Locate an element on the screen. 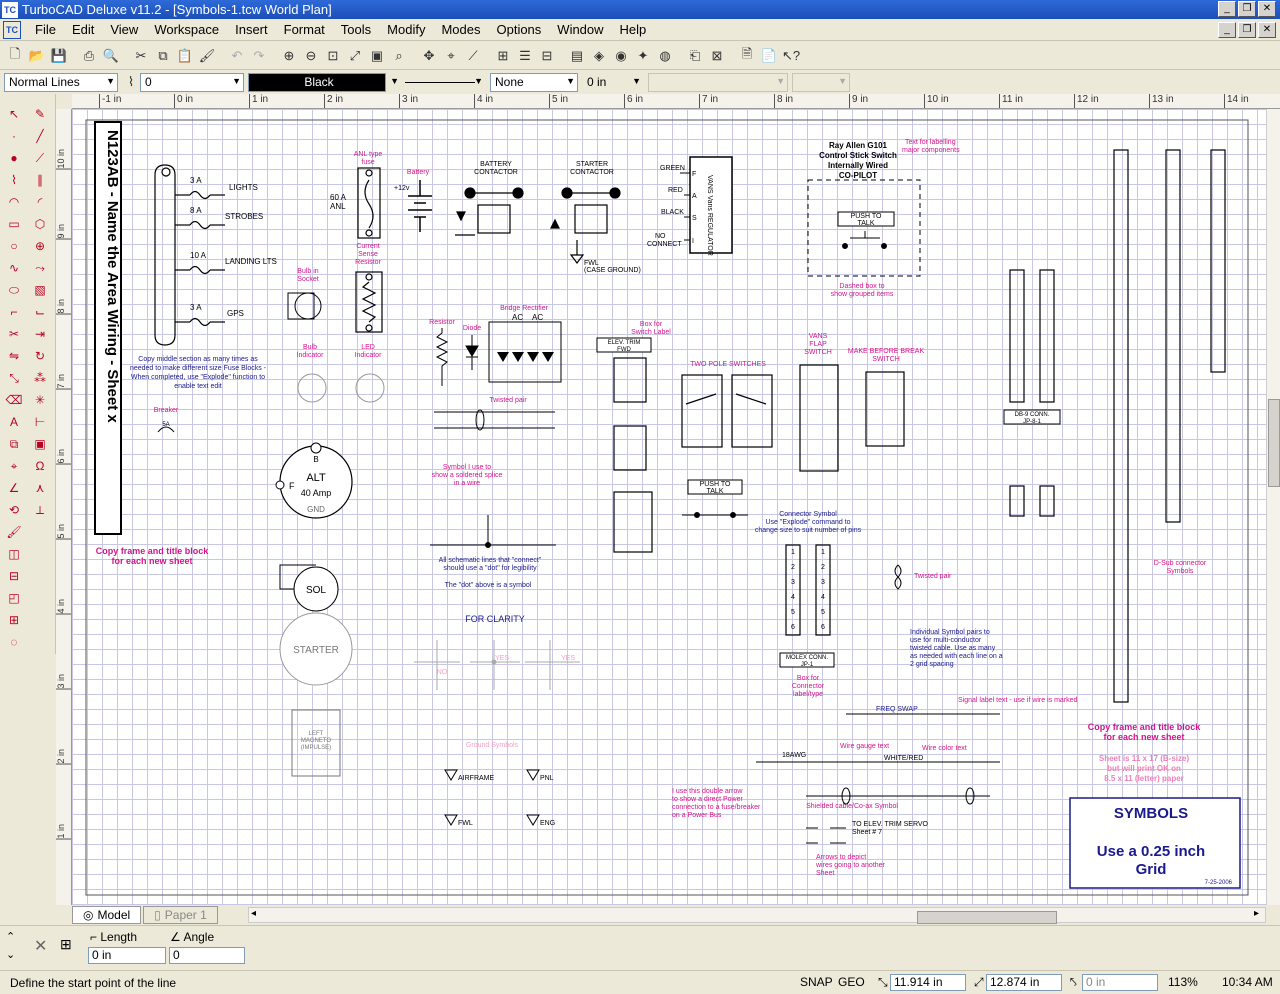  offset-select: 0 in ▼ is located at coordinates (613, 82).